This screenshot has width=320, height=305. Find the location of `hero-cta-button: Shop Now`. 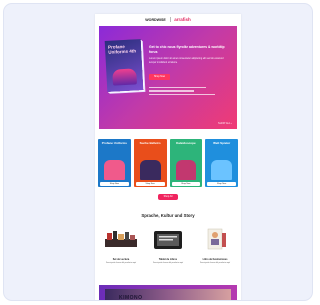

hero-cta-button: Shop Now is located at coordinates (160, 76).